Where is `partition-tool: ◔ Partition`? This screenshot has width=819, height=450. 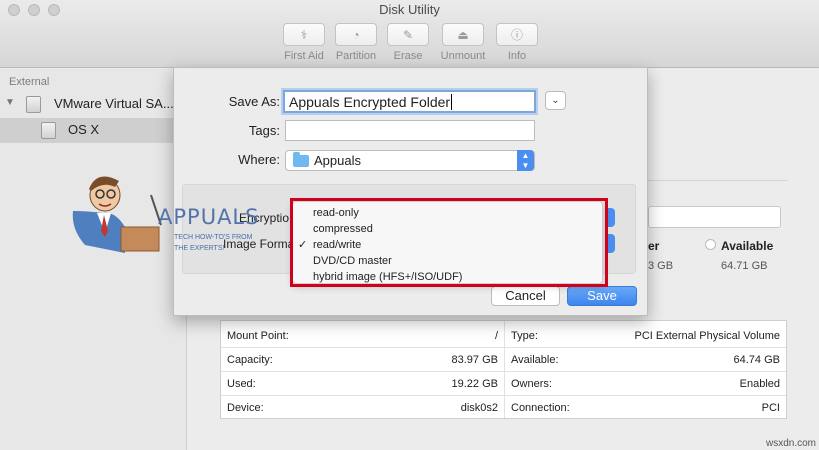 partition-tool: ◔ Partition is located at coordinates (356, 42).